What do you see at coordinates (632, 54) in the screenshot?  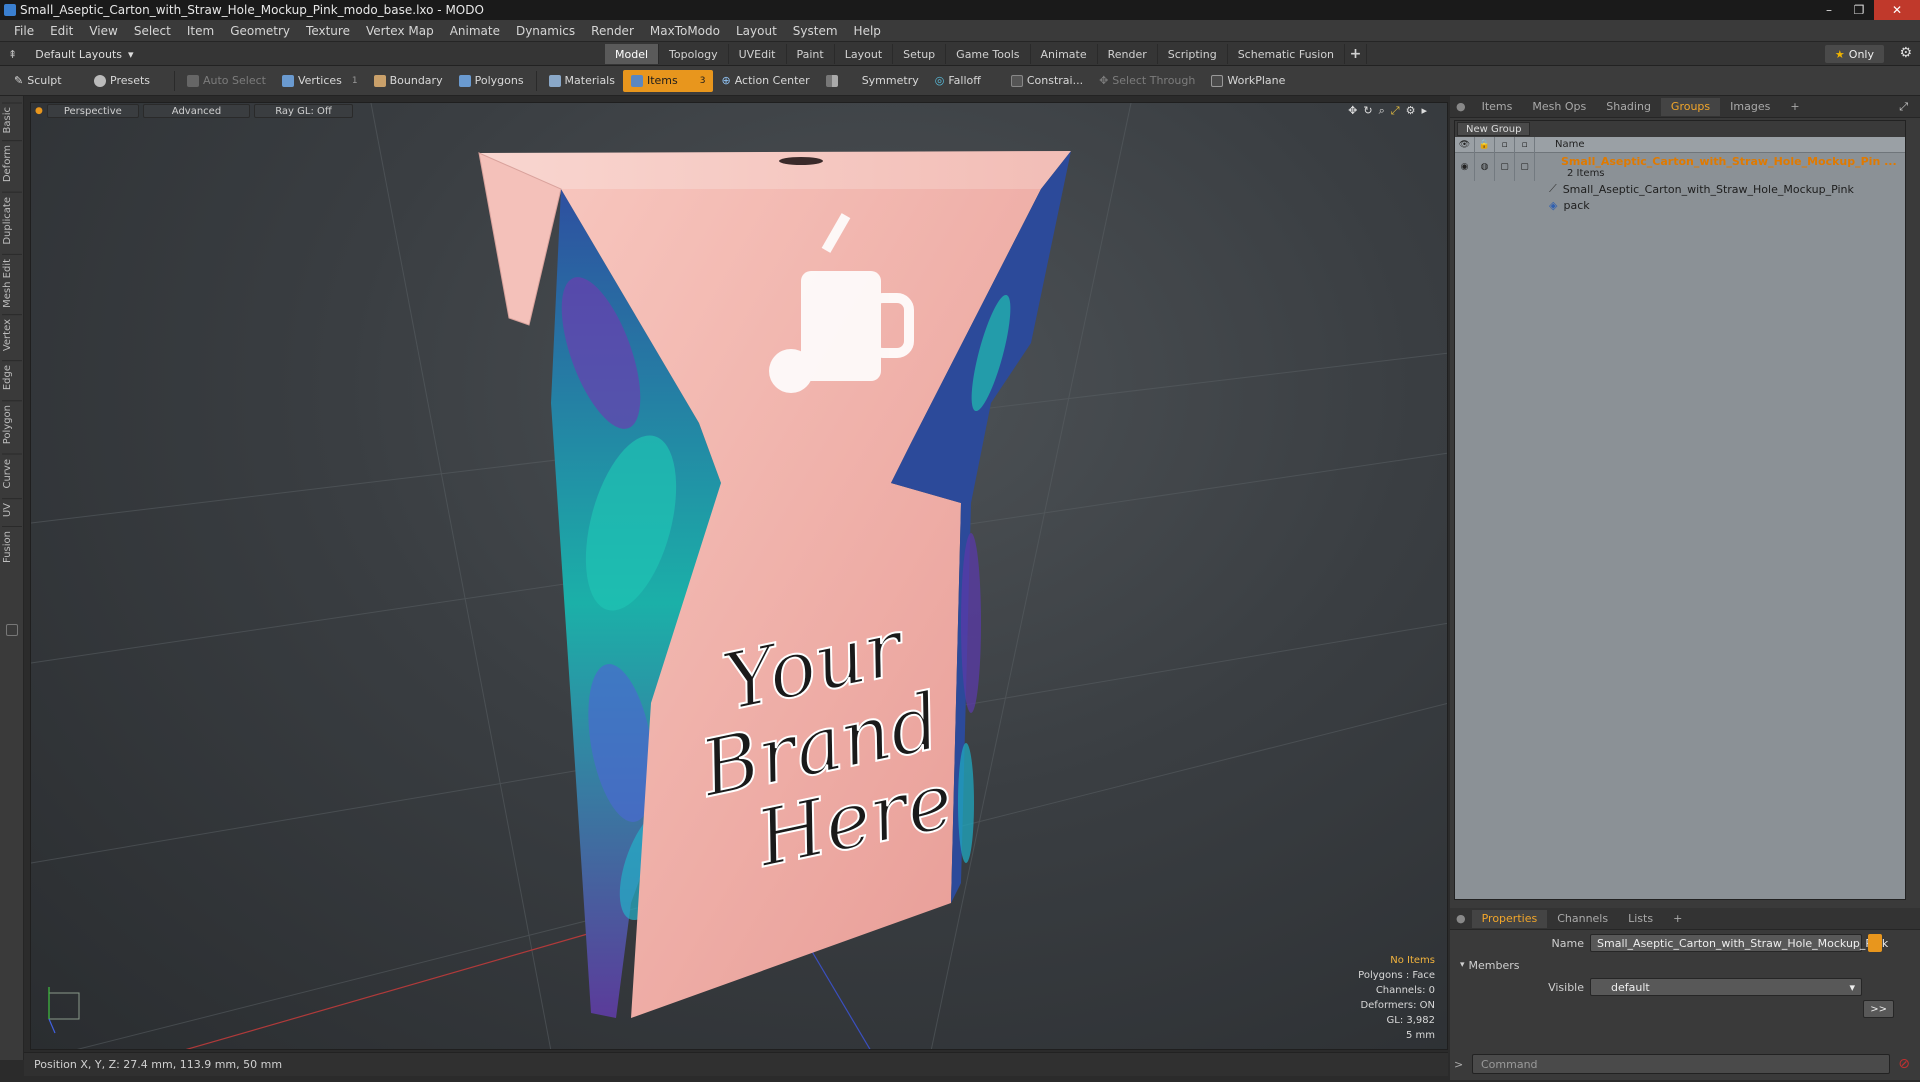 I see `tab-model: Model` at bounding box center [632, 54].